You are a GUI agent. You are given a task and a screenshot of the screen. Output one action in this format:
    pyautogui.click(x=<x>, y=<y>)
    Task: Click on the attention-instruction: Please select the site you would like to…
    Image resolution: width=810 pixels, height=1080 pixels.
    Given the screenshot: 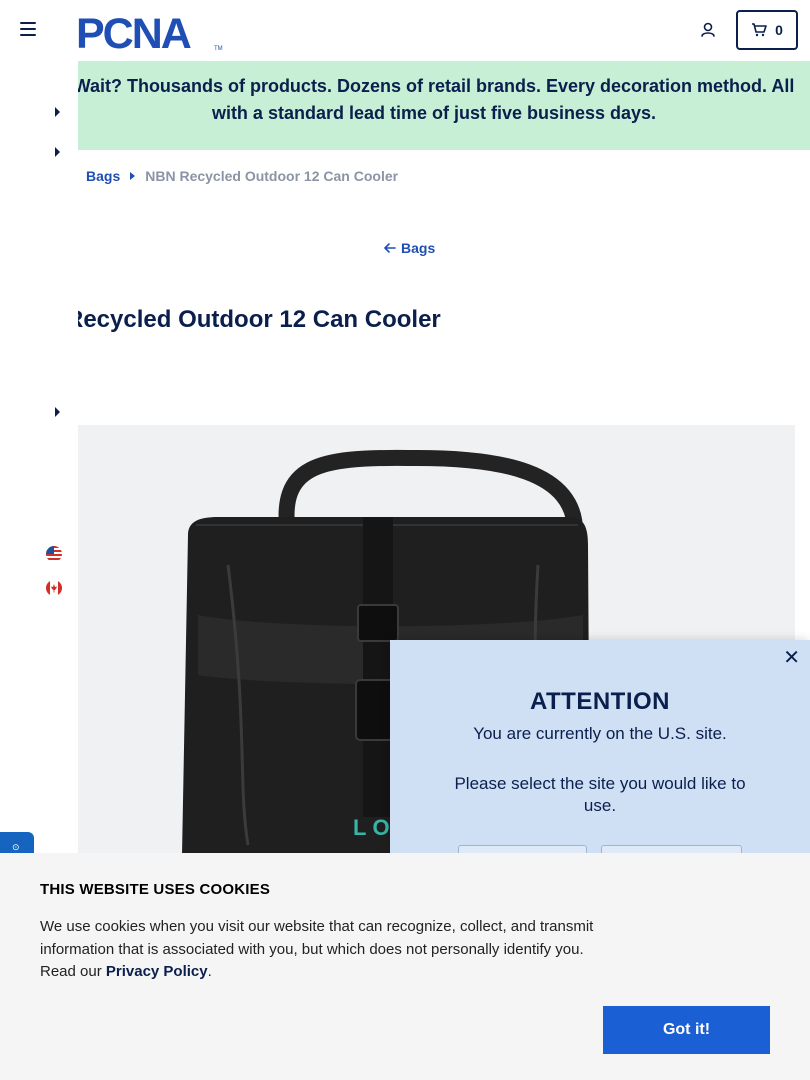 What is the action you would take?
    pyautogui.click(x=600, y=794)
    